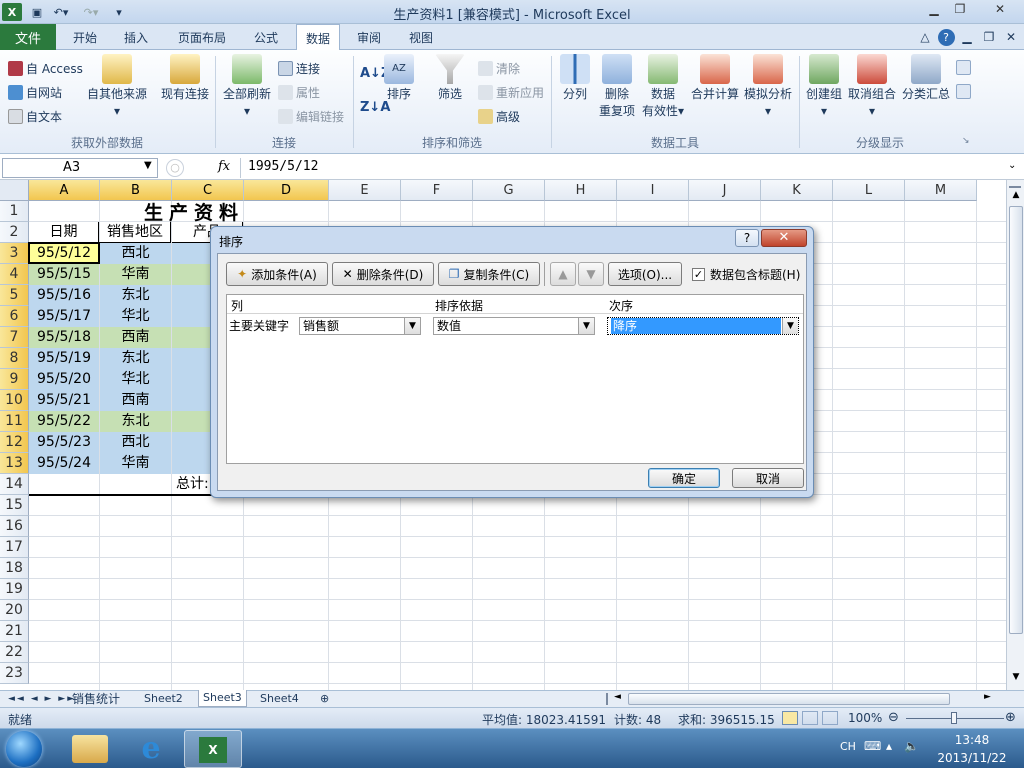  I want to click on row-header-3: 3, so click(14, 253).